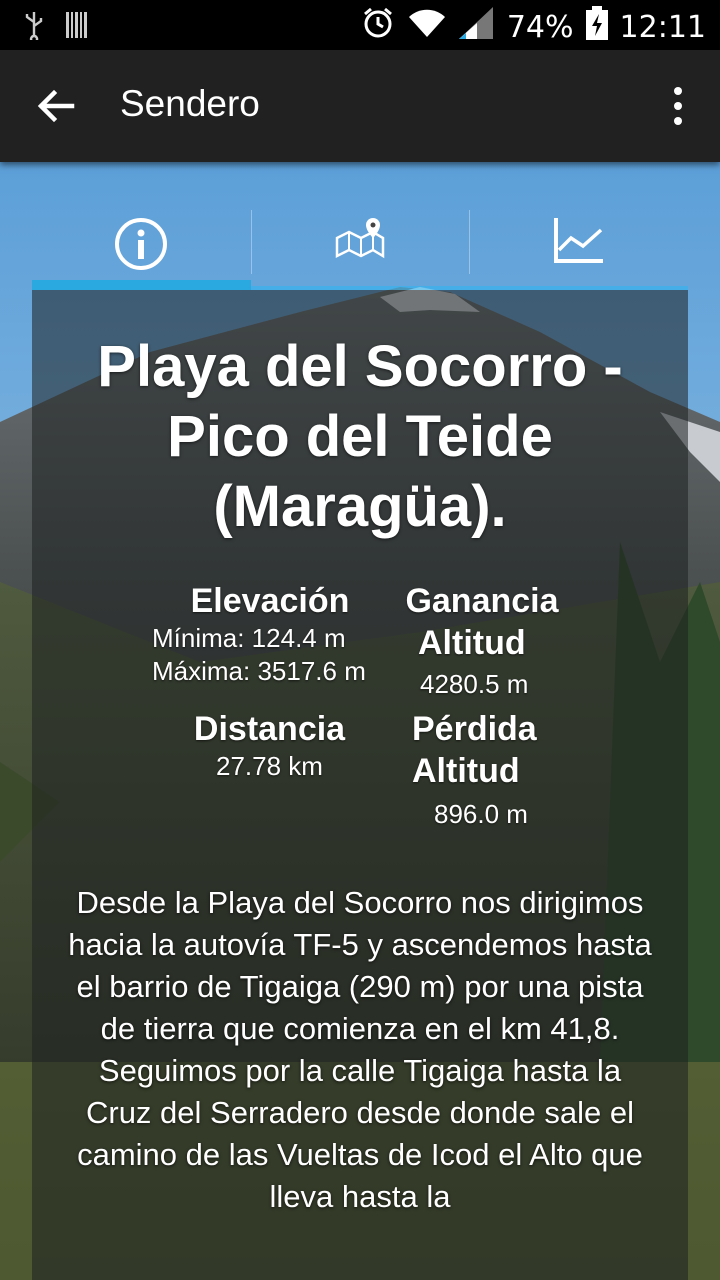  I want to click on tab-info-indicator, so click(141, 285).